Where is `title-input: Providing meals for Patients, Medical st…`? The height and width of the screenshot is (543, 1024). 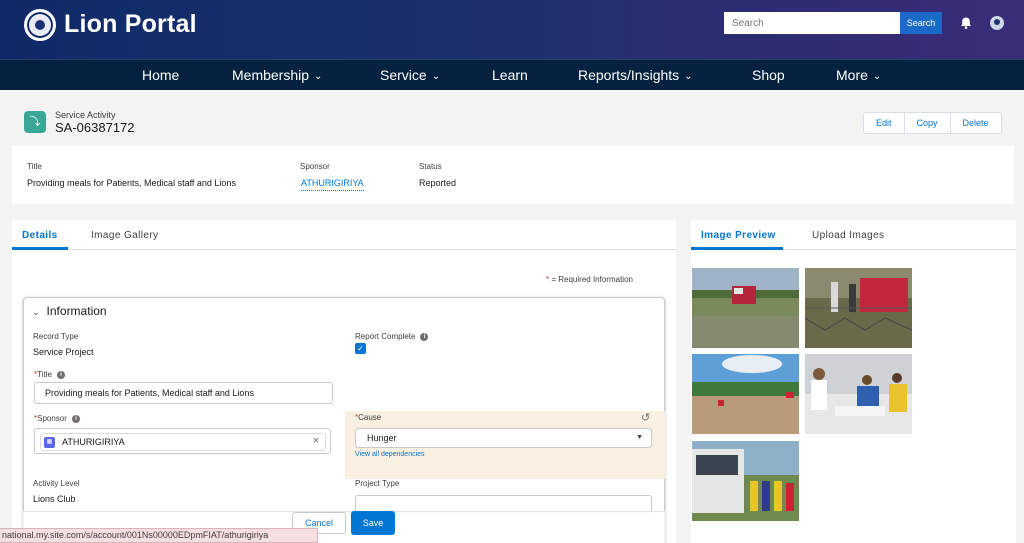
title-input: Providing meals for Patients, Medical st… is located at coordinates (183, 393).